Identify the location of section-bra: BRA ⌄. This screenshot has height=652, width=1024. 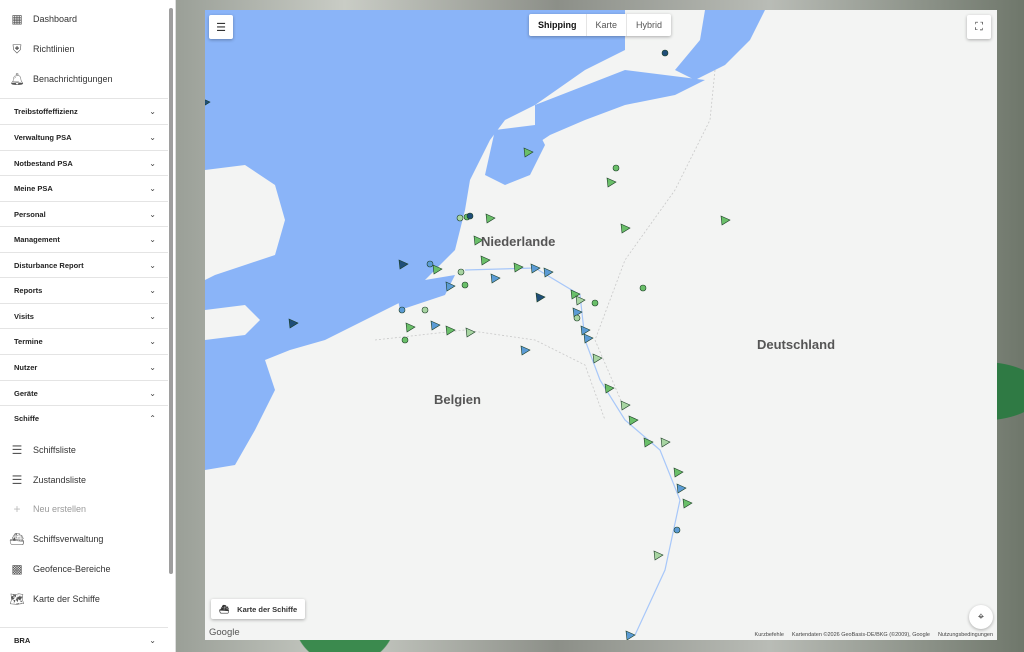
(84, 639).